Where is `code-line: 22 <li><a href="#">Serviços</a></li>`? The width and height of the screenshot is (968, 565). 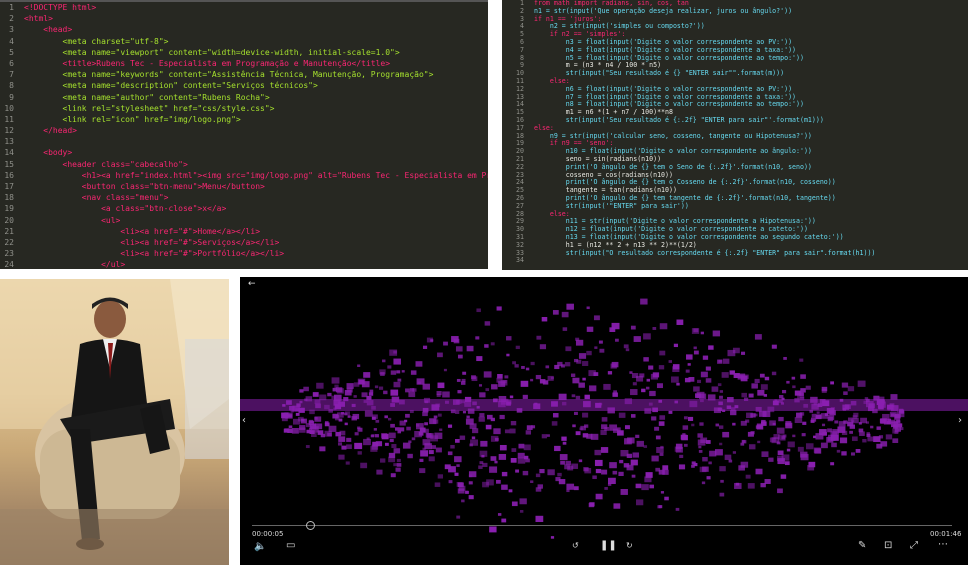
code-line: 22 <li><a href="#">Serviços</a></li> is located at coordinates (244, 242).